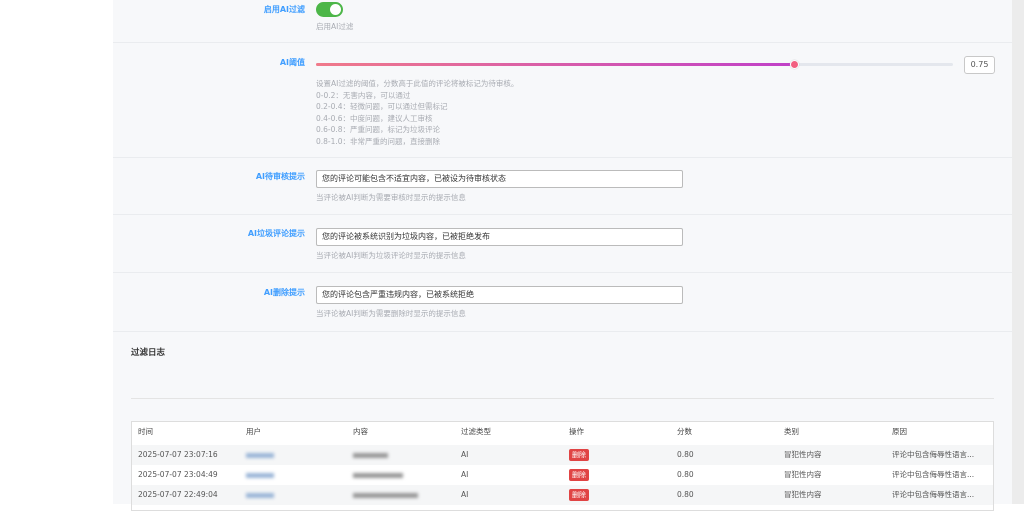  I want to click on toggle-knob, so click(335, 9).